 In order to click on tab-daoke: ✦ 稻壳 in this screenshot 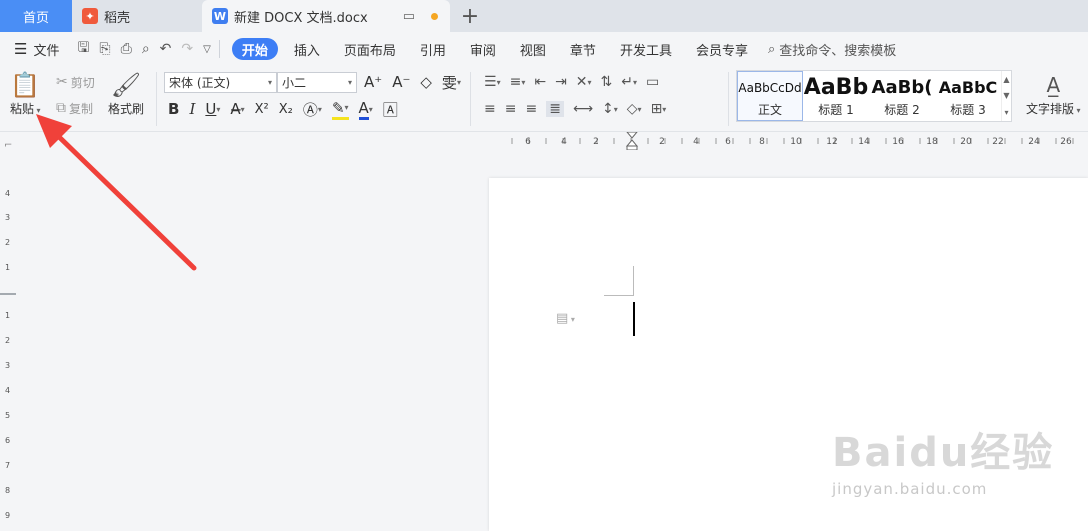, I will do `click(136, 16)`.